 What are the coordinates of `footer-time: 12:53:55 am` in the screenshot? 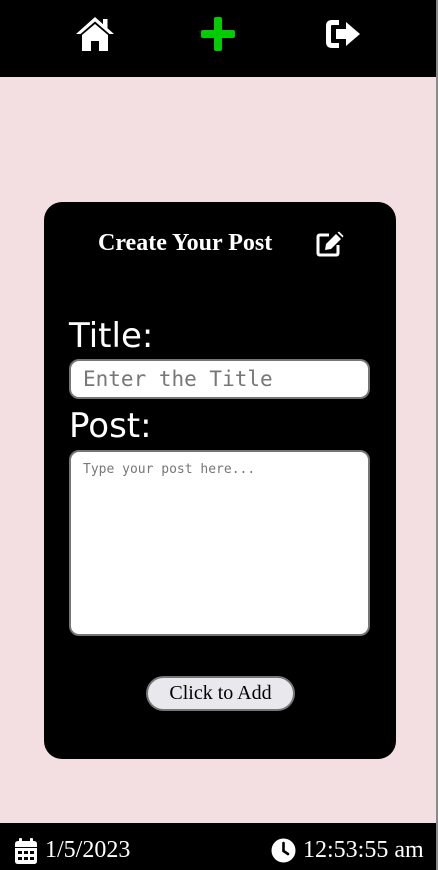 It's located at (363, 850).